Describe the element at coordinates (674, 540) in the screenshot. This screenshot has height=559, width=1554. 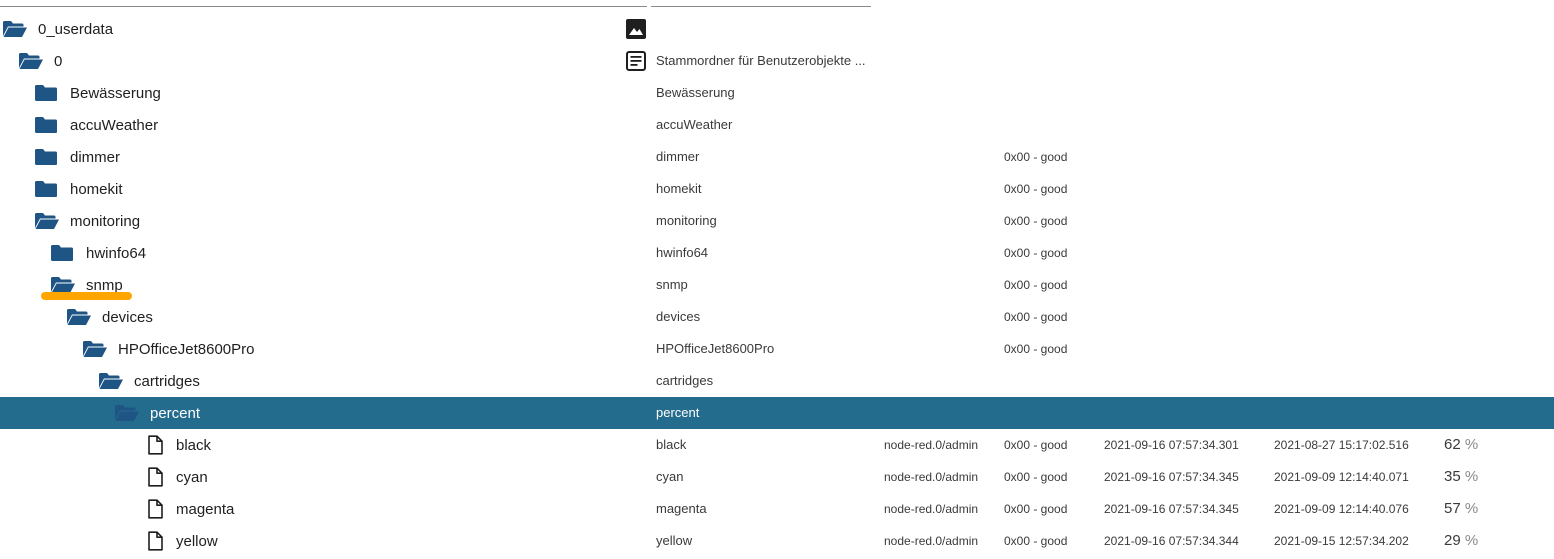
I see `object-description: yellow` at that location.